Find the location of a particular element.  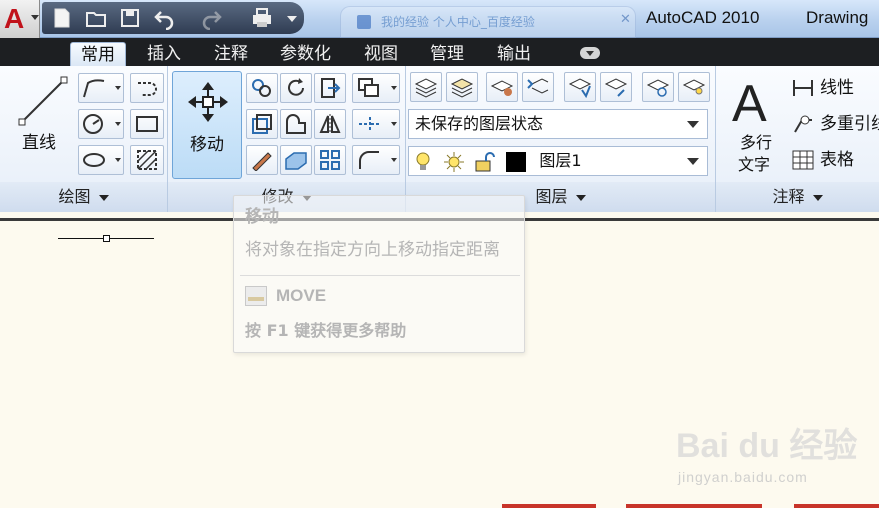

layer-isolate-icon is located at coordinates (580, 88).